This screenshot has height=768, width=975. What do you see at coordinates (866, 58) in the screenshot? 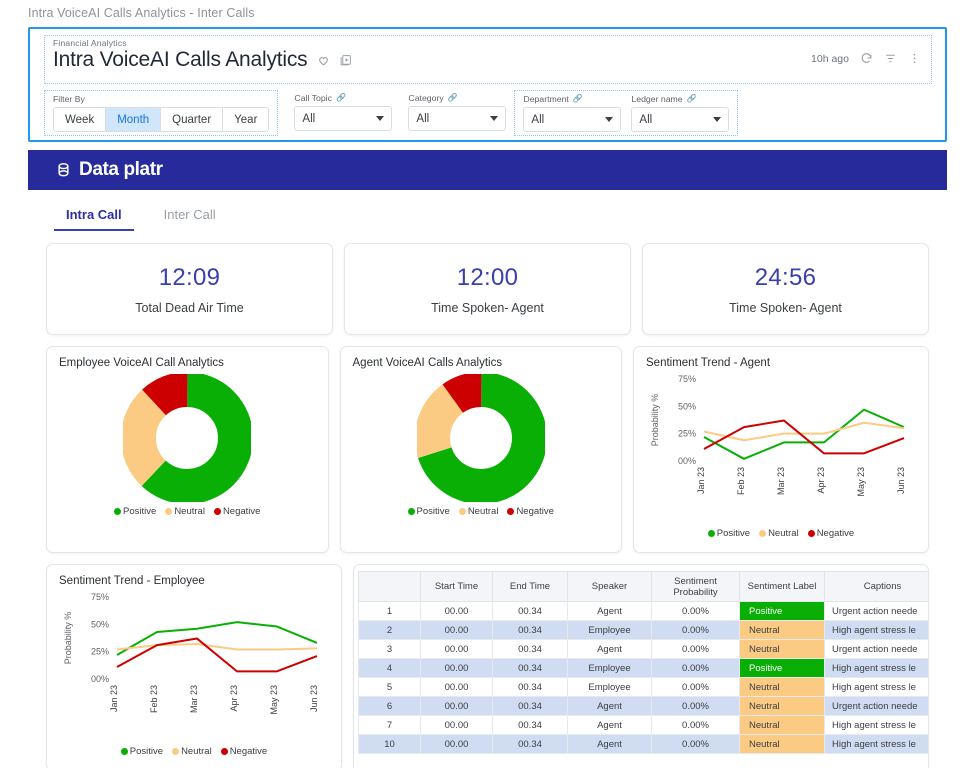
I see `refresh-icon` at bounding box center [866, 58].